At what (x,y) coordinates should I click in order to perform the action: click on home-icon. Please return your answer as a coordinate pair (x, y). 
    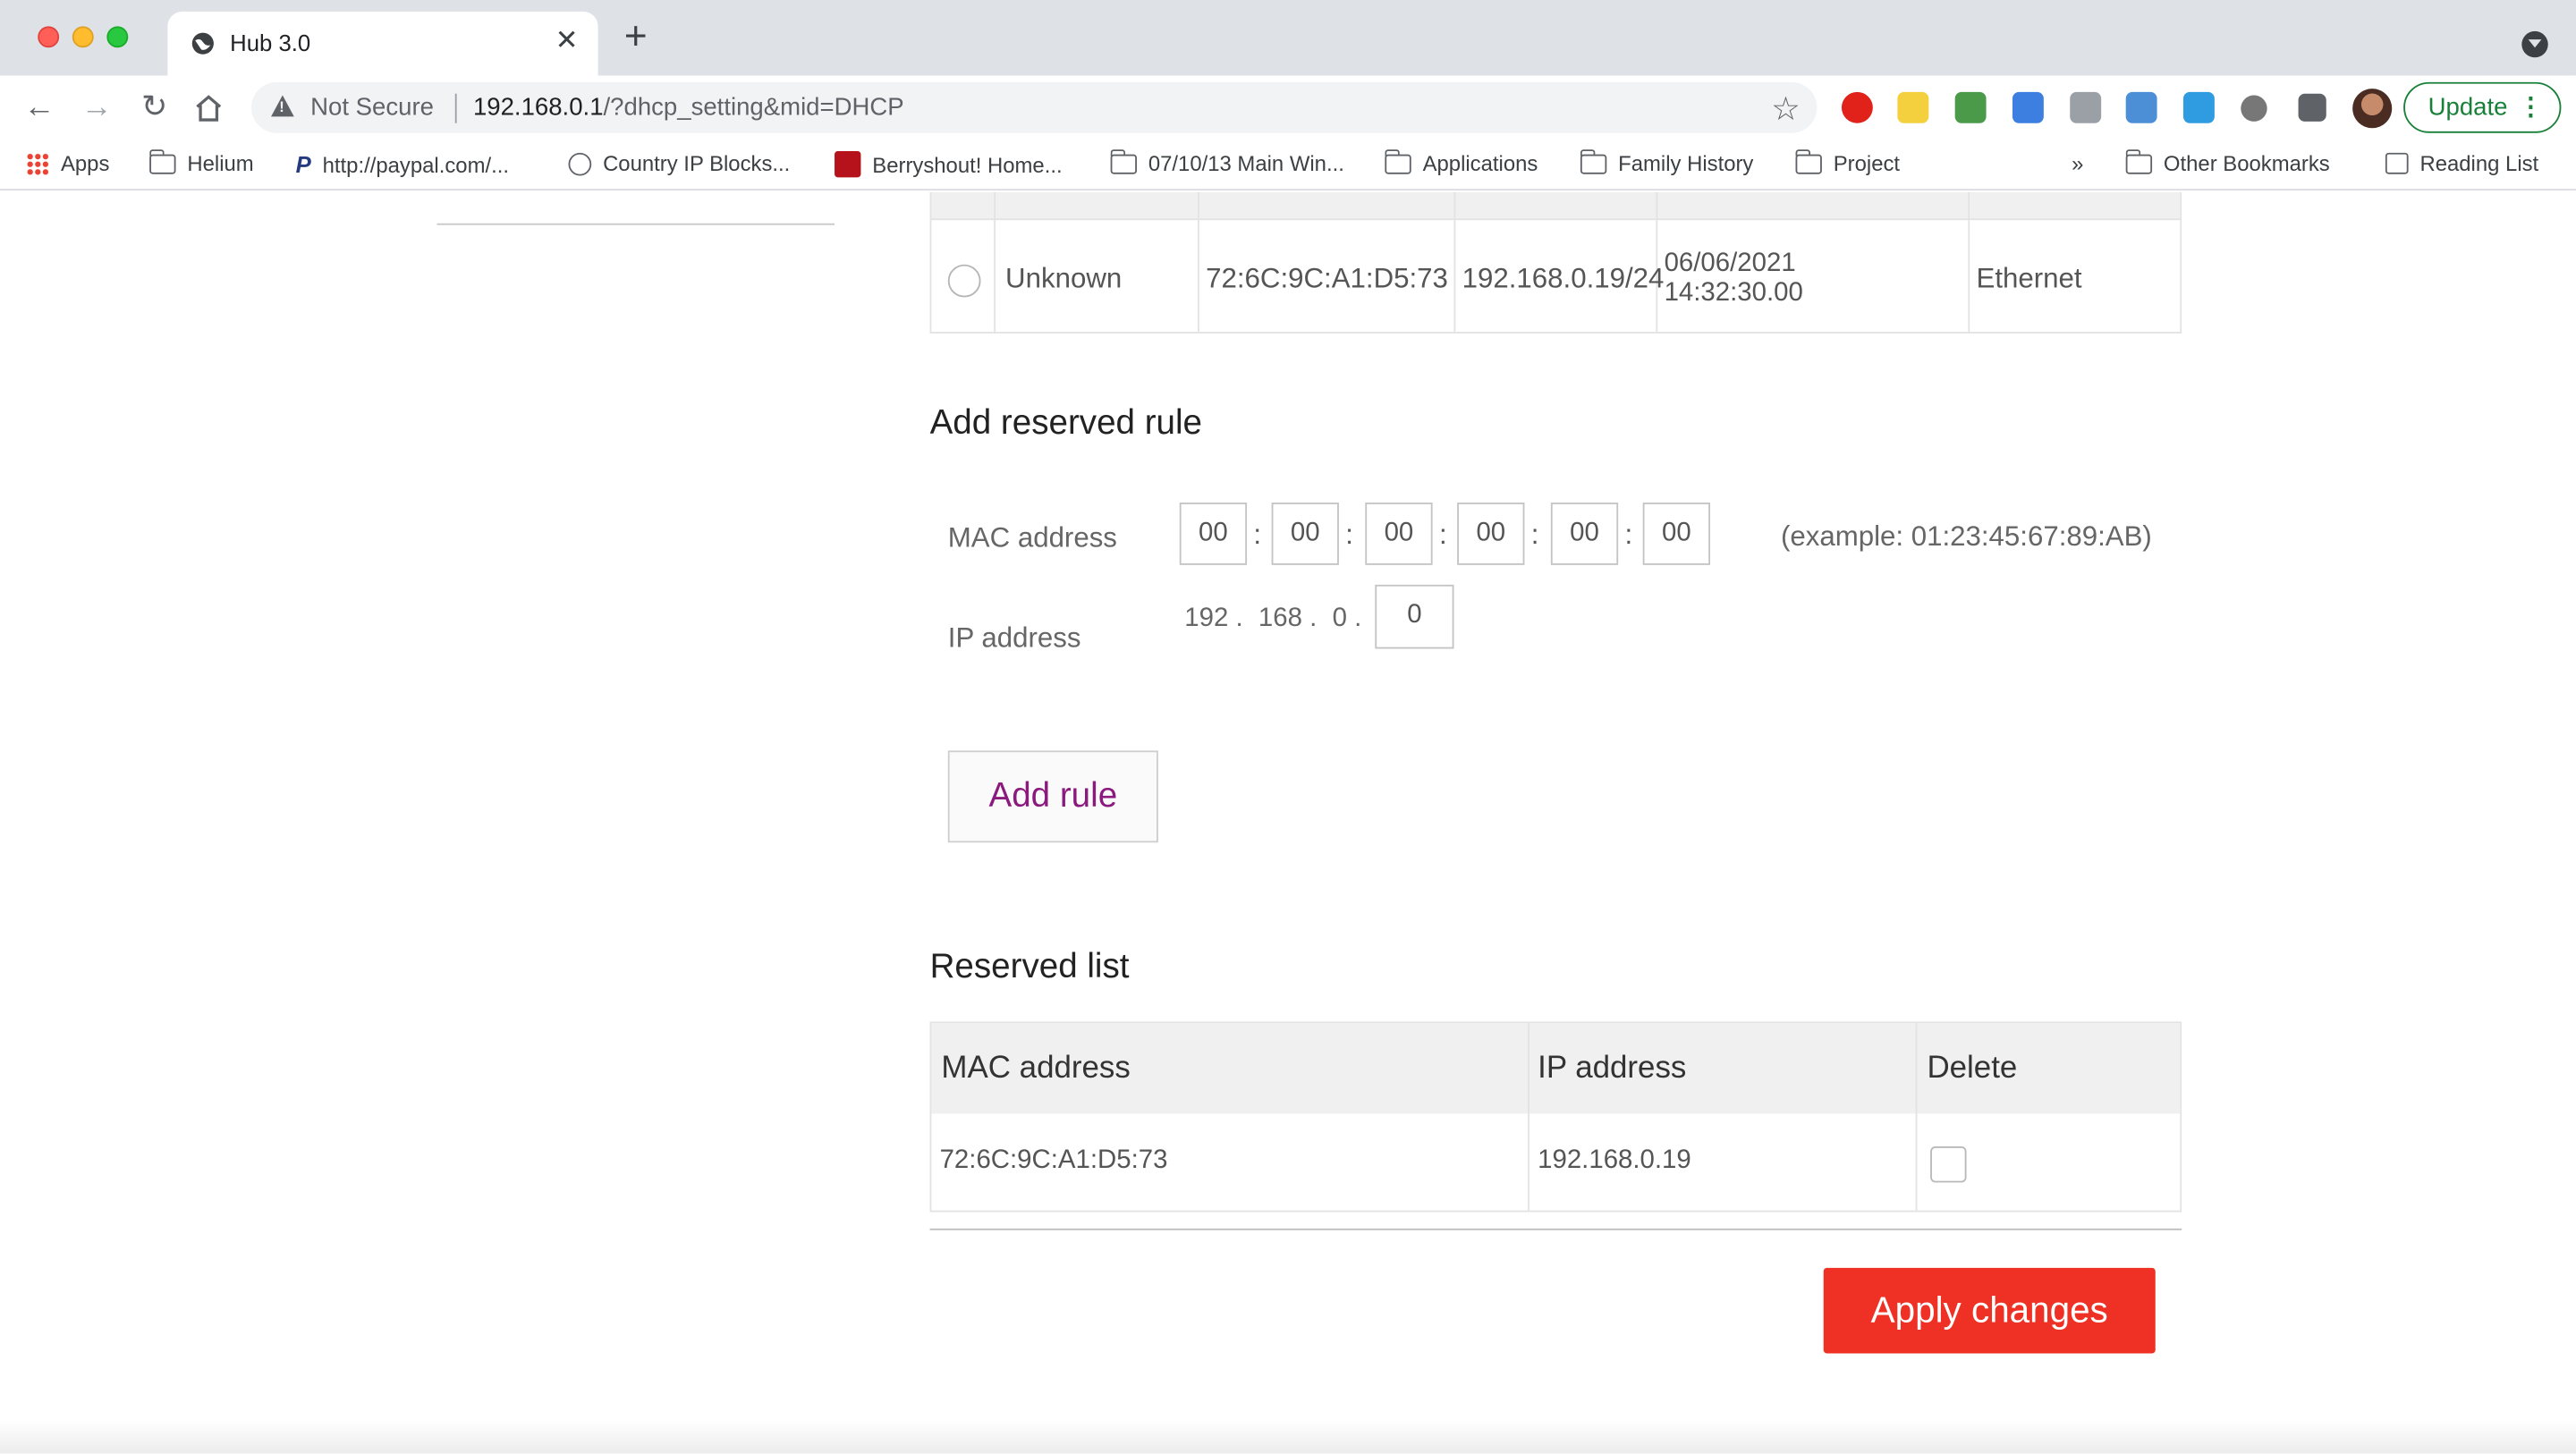
    Looking at the image, I should click on (208, 109).